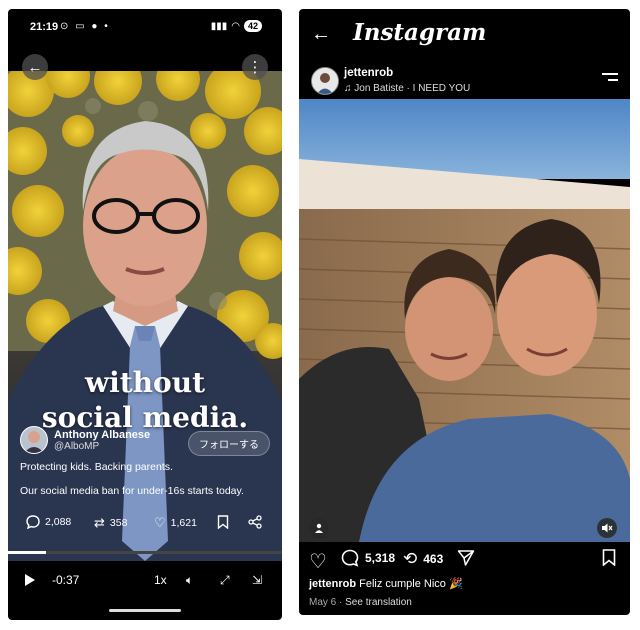 The image size is (640, 630). I want to click on like-button: ♡, so click(318, 561).